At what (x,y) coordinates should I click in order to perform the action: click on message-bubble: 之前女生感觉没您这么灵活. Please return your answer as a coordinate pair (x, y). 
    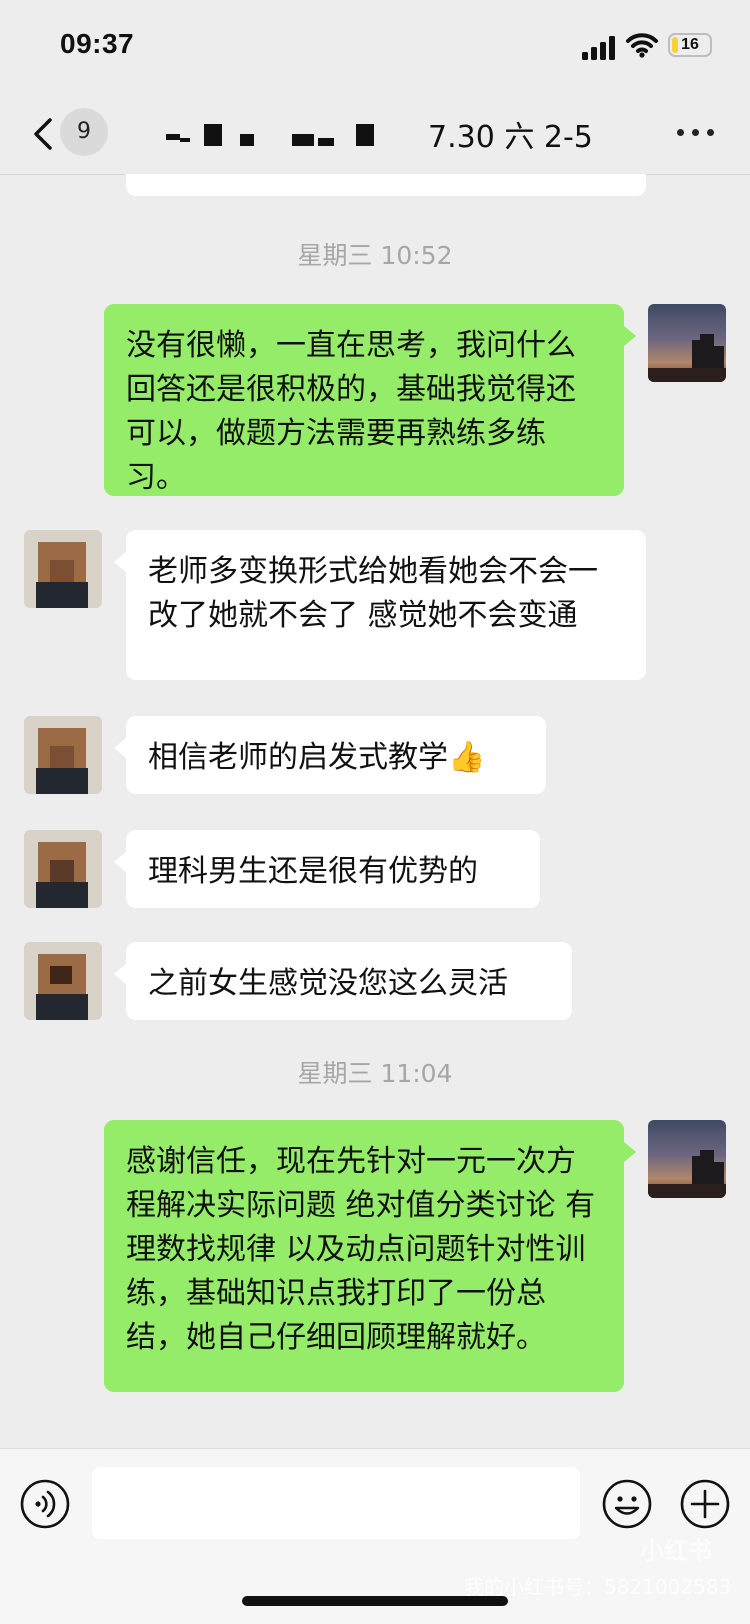
    Looking at the image, I should click on (349, 981).